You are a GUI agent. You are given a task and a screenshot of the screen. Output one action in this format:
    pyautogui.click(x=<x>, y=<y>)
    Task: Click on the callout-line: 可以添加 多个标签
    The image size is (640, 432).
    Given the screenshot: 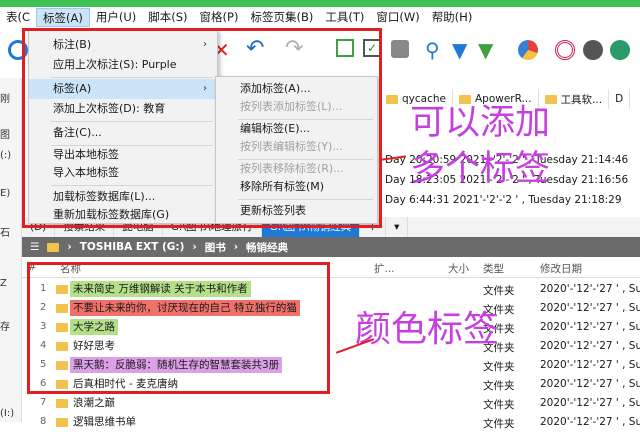 What is the action you would take?
    pyautogui.click(x=480, y=146)
    